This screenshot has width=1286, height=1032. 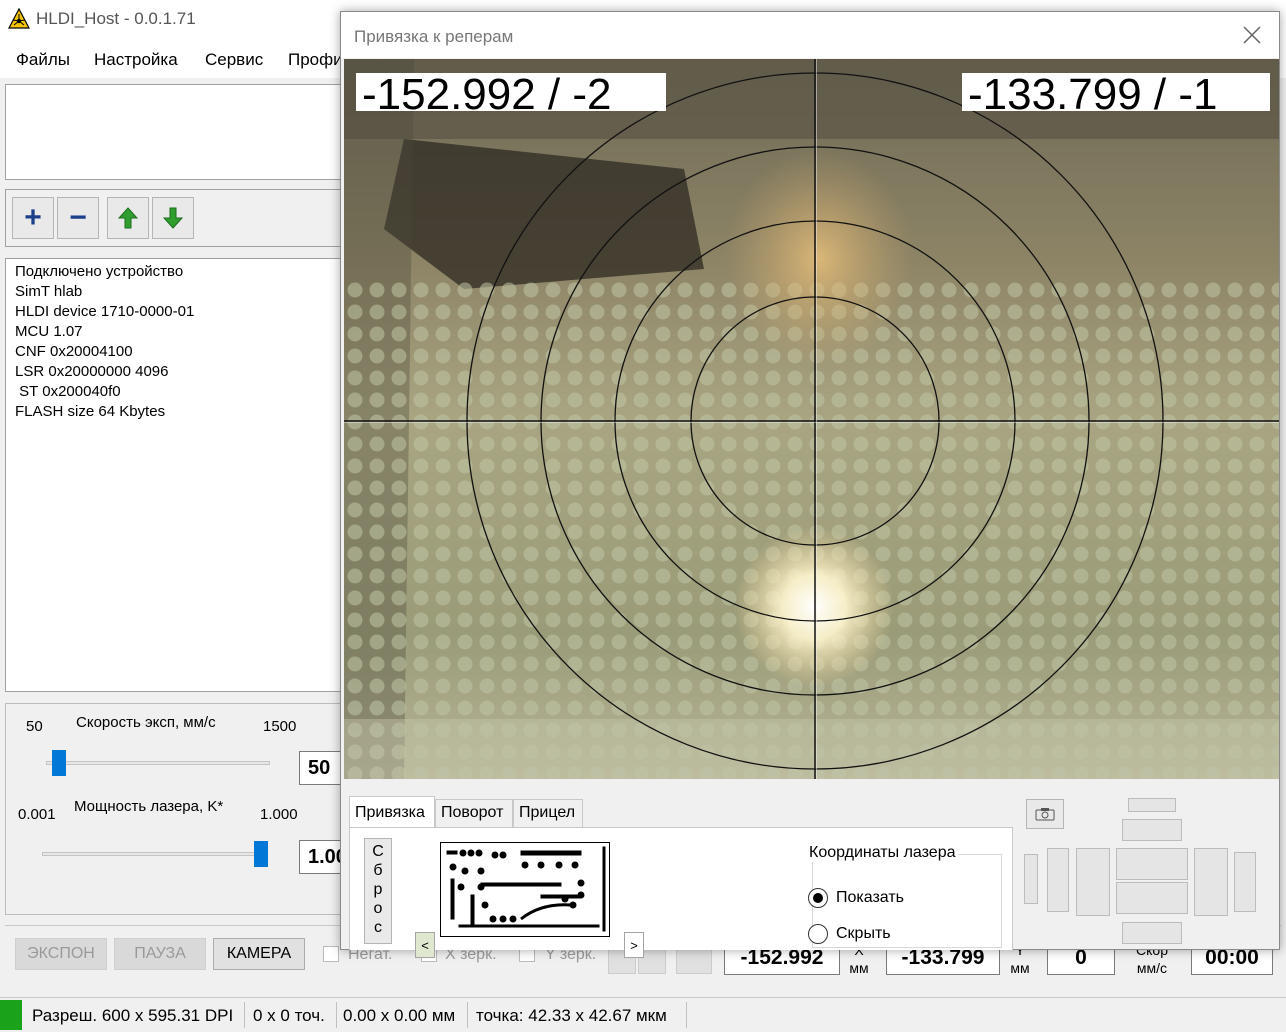 What do you see at coordinates (146, 722) in the screenshot?
I see `speed-label: Скорость эксп, мм/с` at bounding box center [146, 722].